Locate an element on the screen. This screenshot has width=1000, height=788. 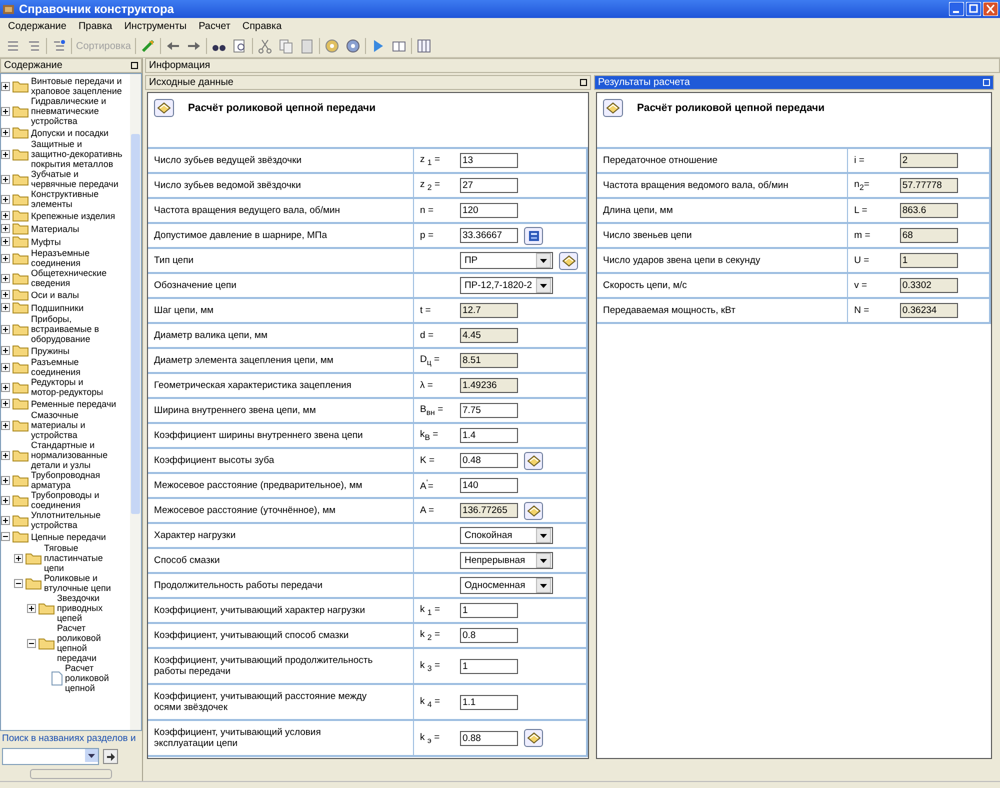
input-field: 13 is located at coordinates (489, 160).